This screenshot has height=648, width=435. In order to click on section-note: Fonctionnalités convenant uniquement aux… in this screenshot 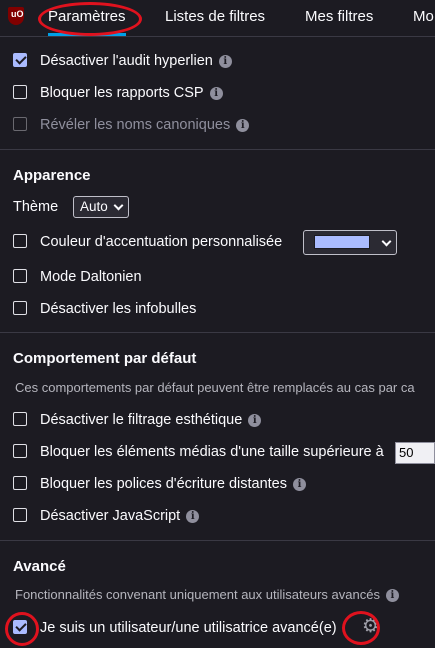, I will do `click(207, 595)`.